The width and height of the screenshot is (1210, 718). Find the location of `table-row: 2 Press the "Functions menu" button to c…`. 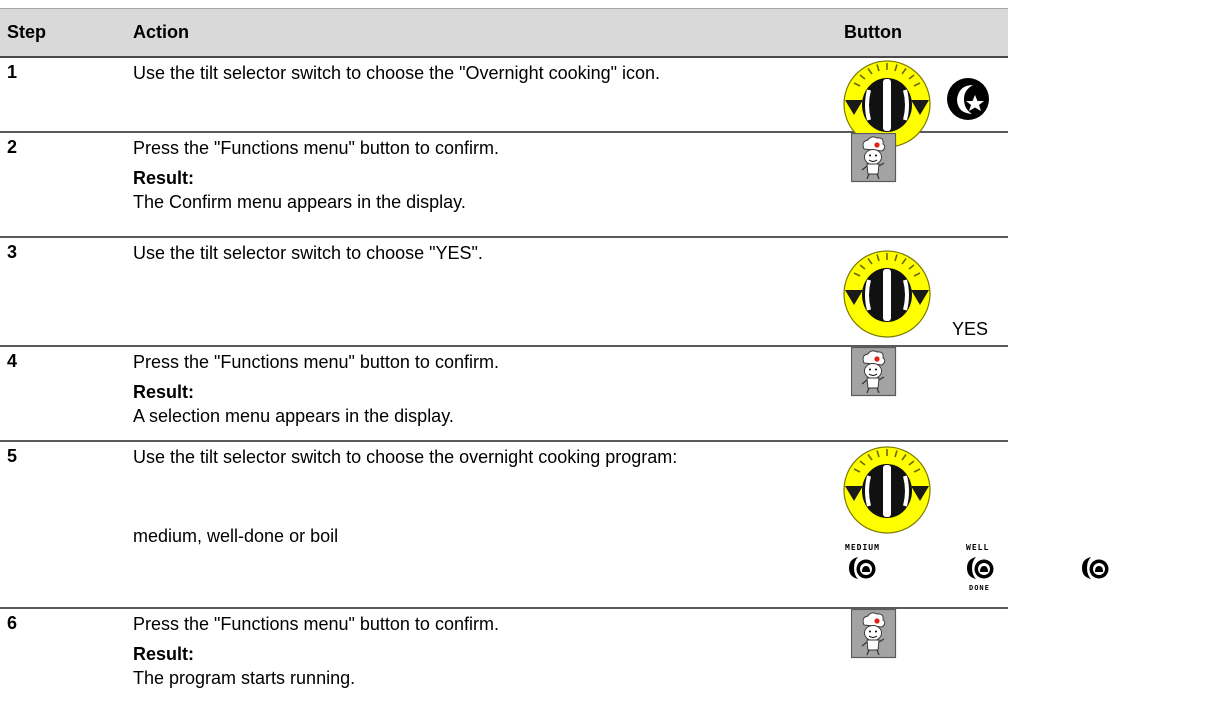

table-row: 2 Press the "Functions menu" button to c… is located at coordinates (504, 185).